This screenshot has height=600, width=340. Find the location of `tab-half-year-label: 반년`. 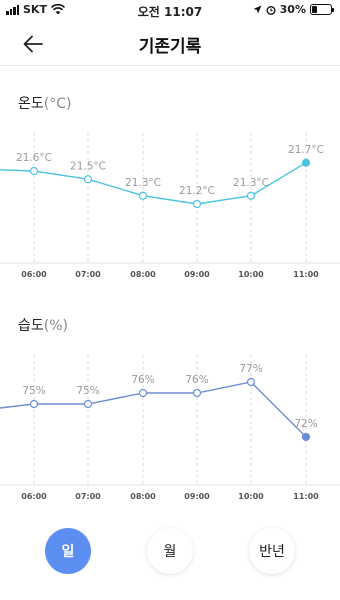

tab-half-year-label: 반년 is located at coordinates (272, 552).